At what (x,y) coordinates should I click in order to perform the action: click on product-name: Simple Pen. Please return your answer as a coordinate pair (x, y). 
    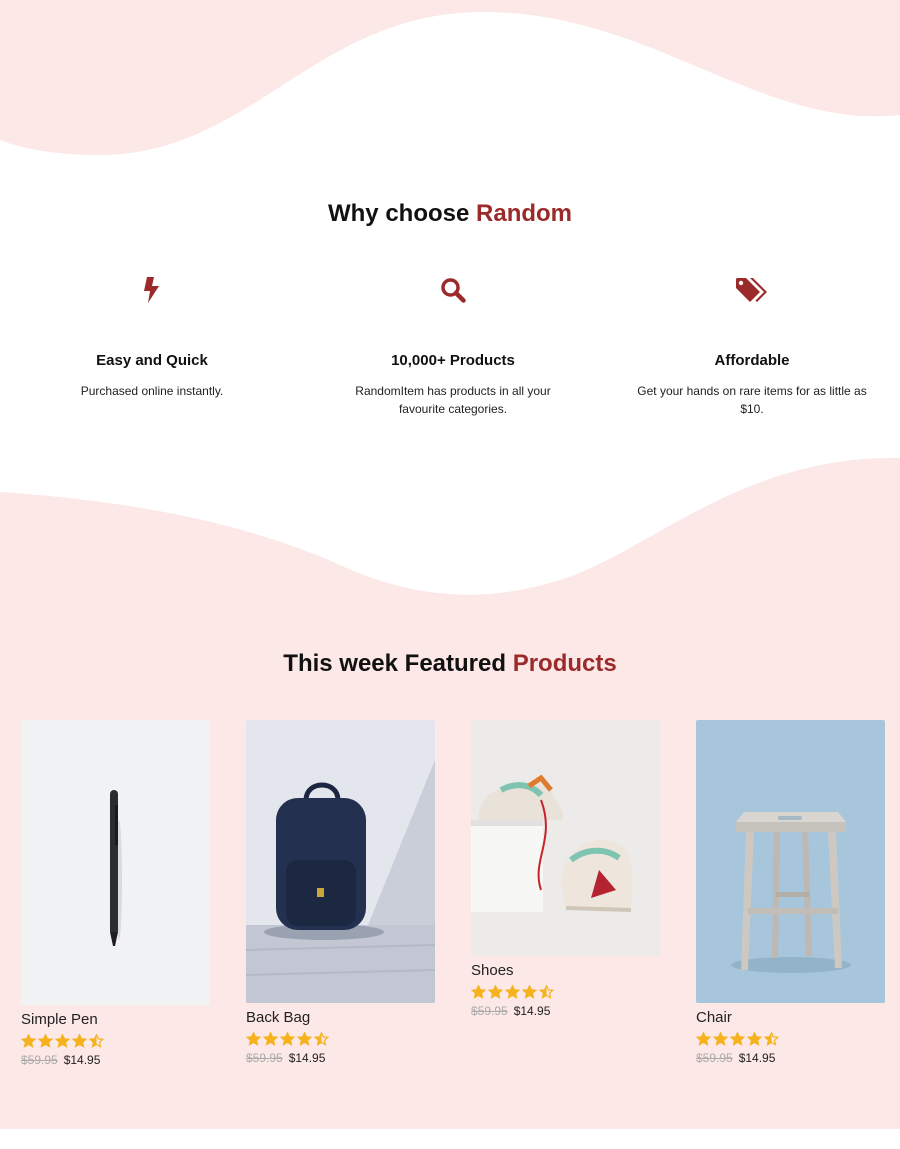
    Looking at the image, I should click on (115, 1020).